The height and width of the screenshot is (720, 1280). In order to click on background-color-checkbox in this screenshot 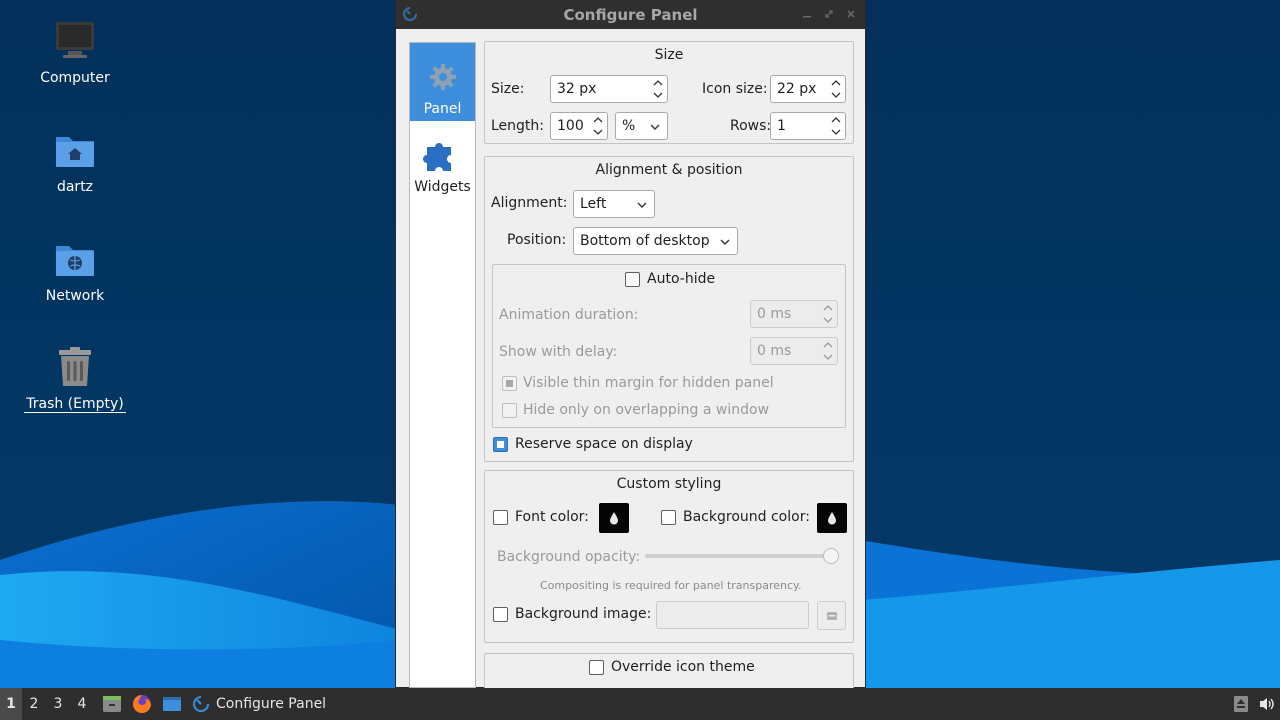, I will do `click(668, 517)`.